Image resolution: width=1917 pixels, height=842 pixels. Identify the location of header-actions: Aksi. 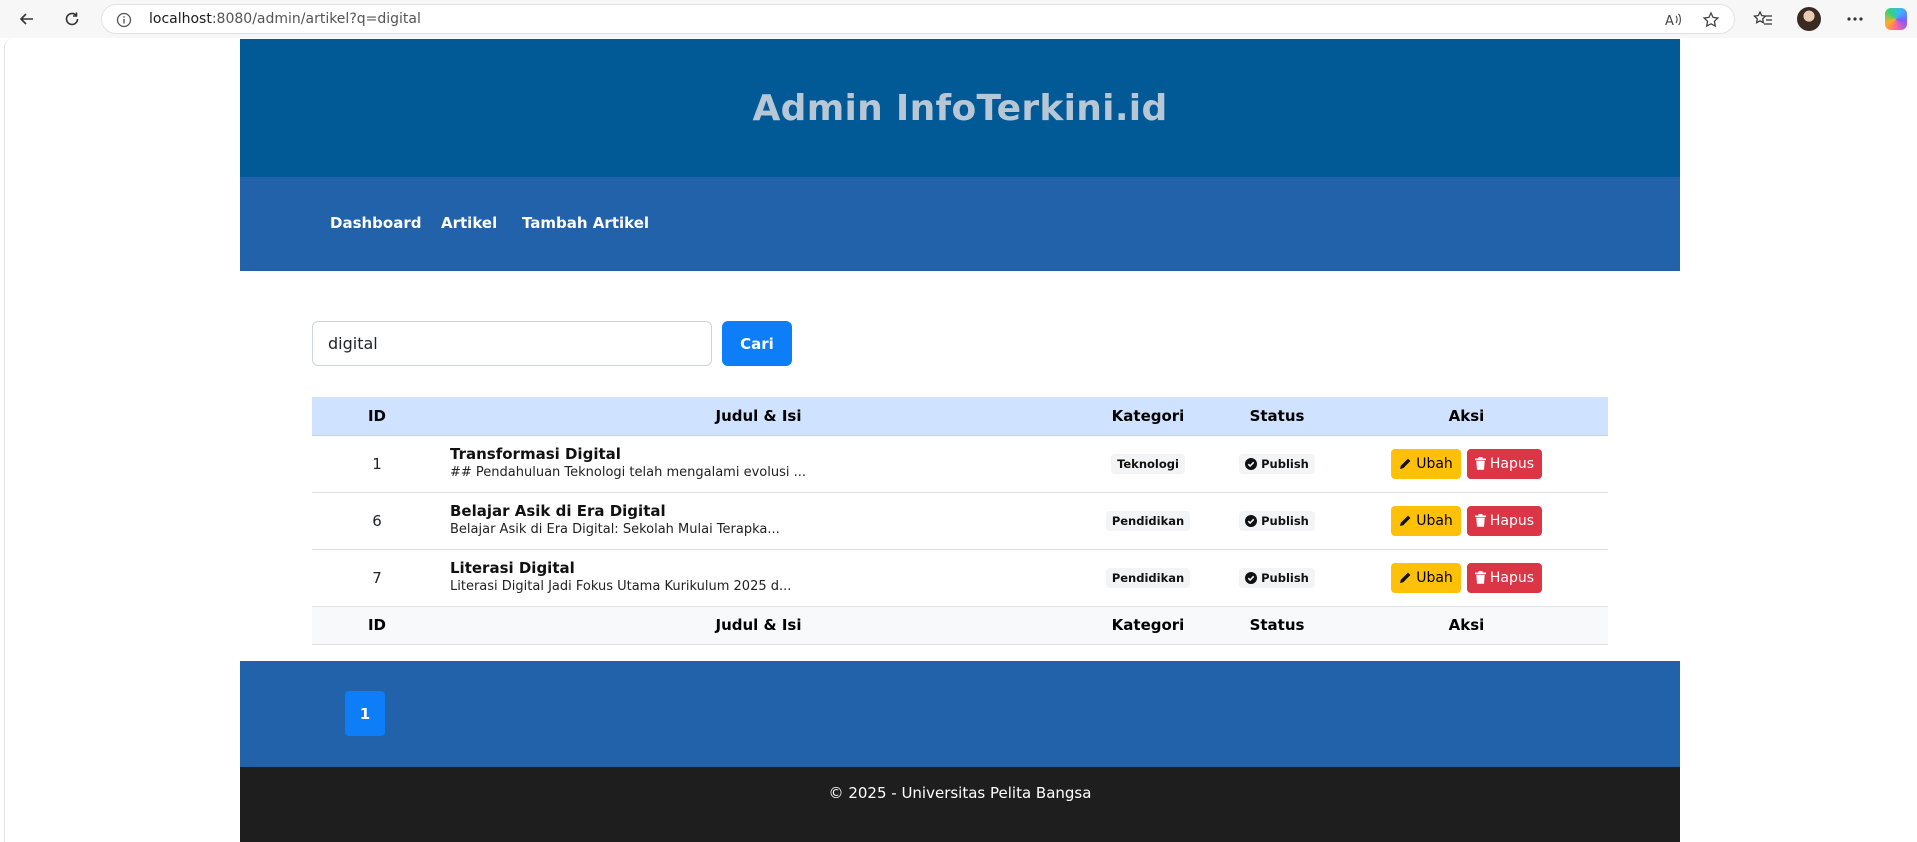
(1466, 416).